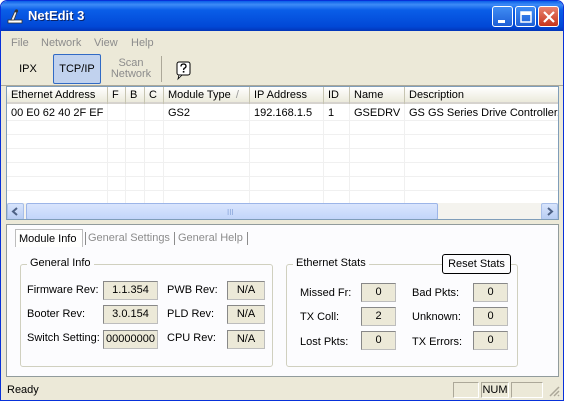  Describe the element at coordinates (130, 290) in the screenshot. I see `firmware-value: 1.1.354` at that location.